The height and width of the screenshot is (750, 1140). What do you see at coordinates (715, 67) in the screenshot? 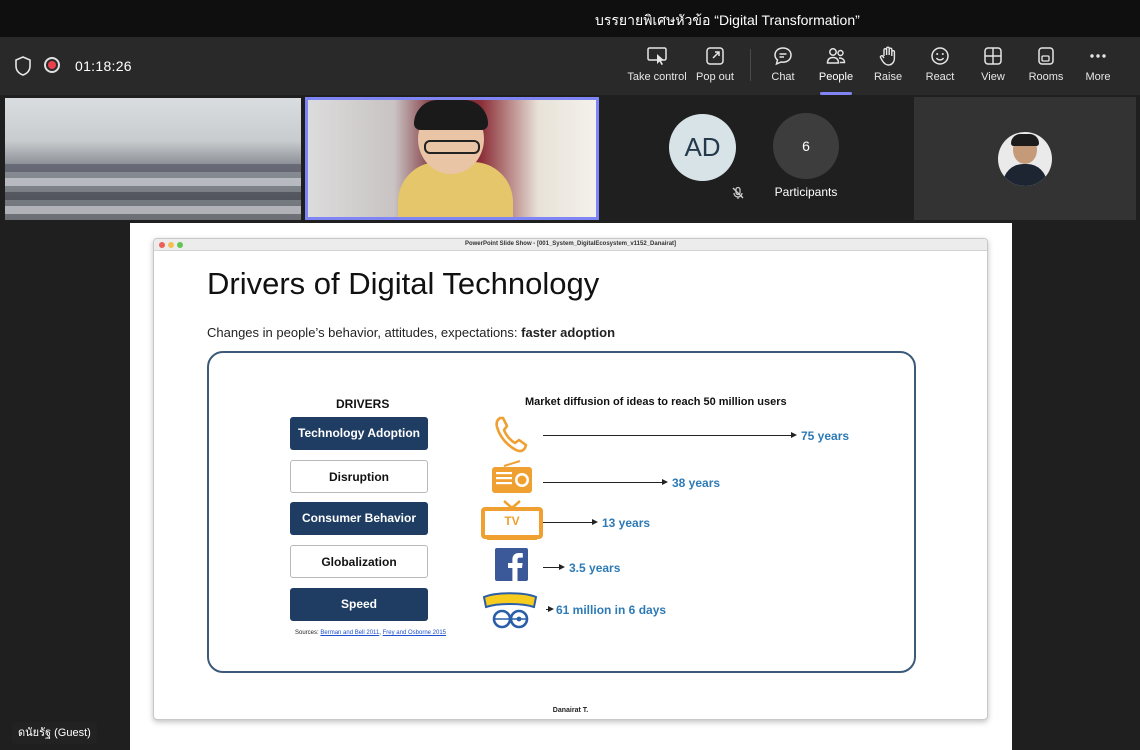
I see `pop-out-button: Pop out` at bounding box center [715, 67].